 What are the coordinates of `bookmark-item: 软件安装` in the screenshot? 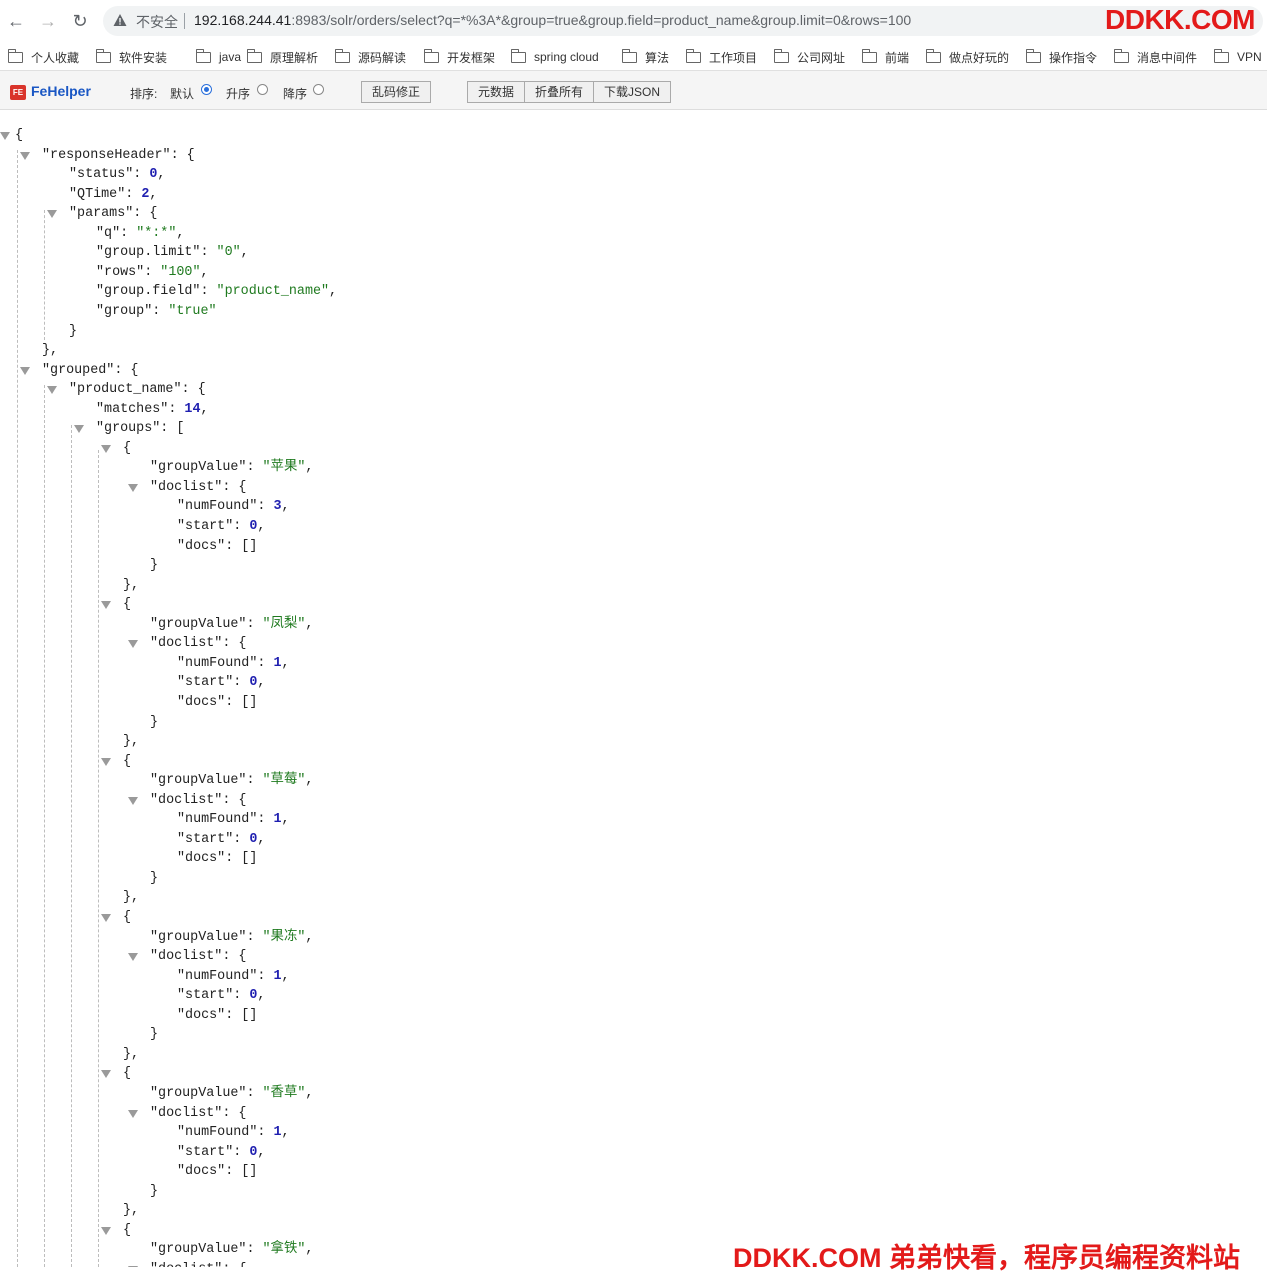 It's located at (131, 57).